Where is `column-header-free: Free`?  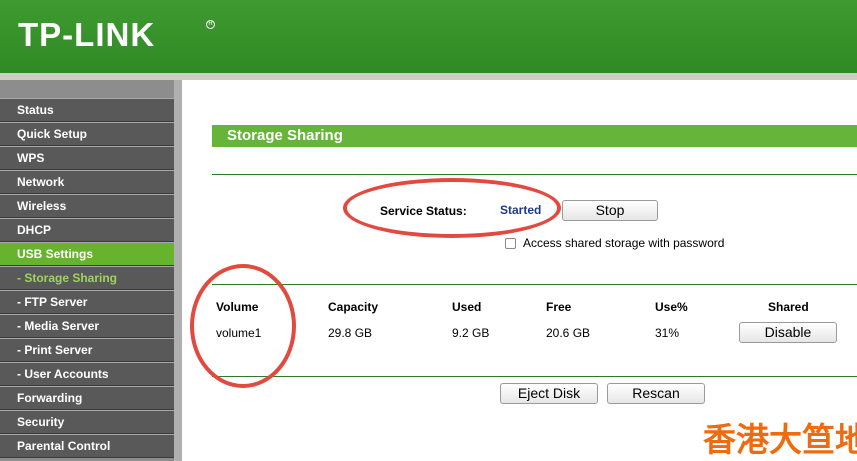
column-header-free: Free is located at coordinates (559, 307).